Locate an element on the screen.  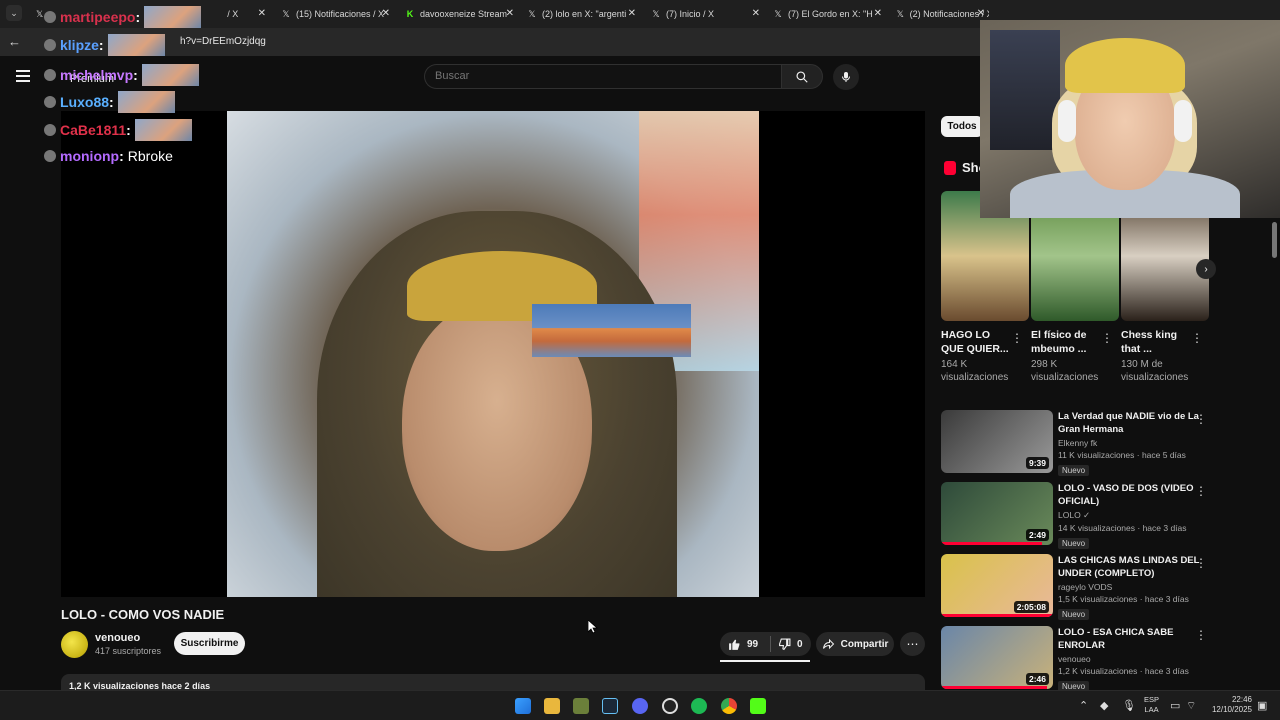
scrollbar-thumb is located at coordinates (1274, 240).